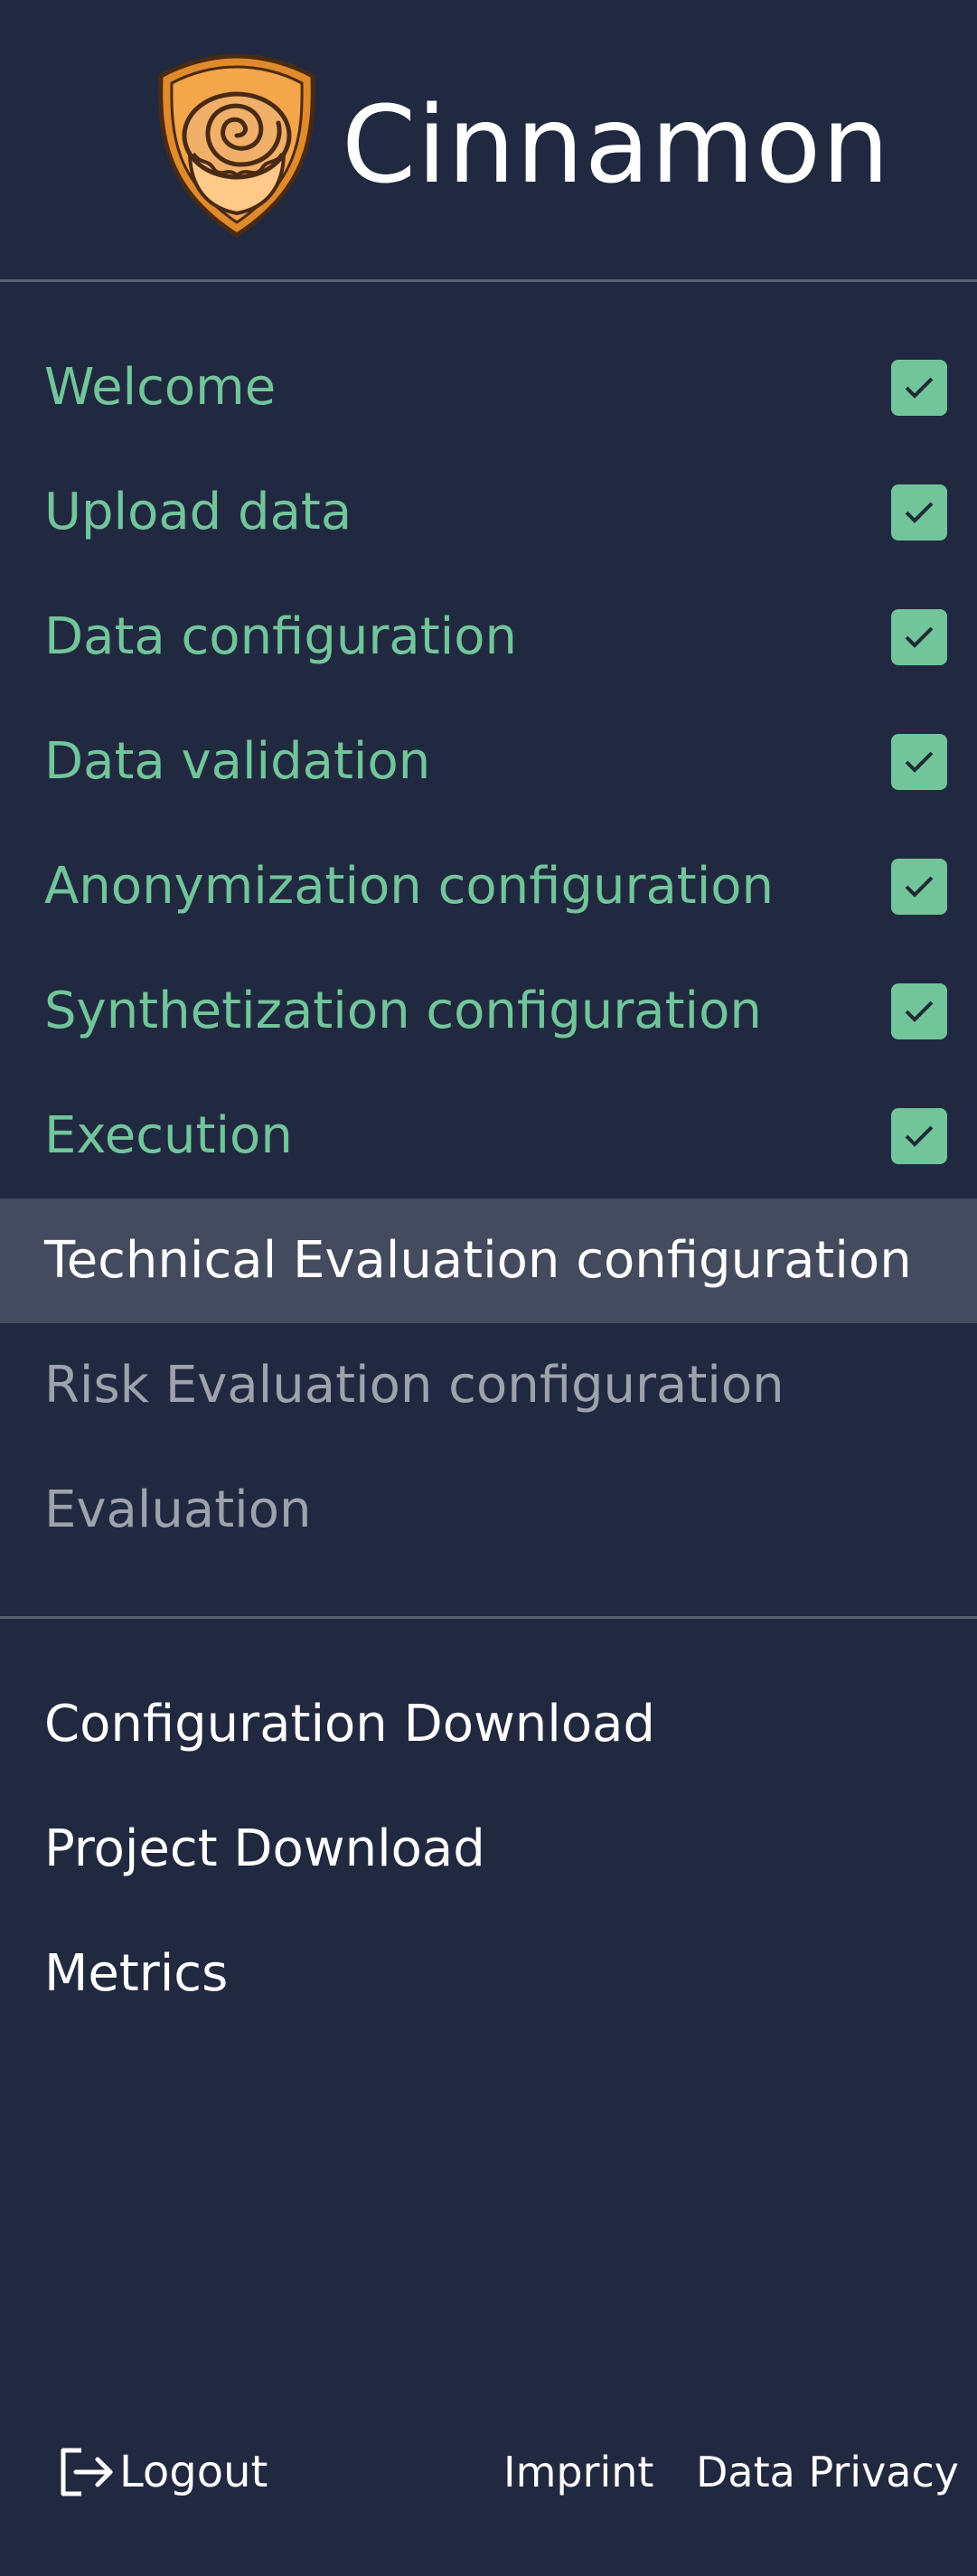  What do you see at coordinates (488, 762) in the screenshot?
I see `step-item-data-validation: Data validation` at bounding box center [488, 762].